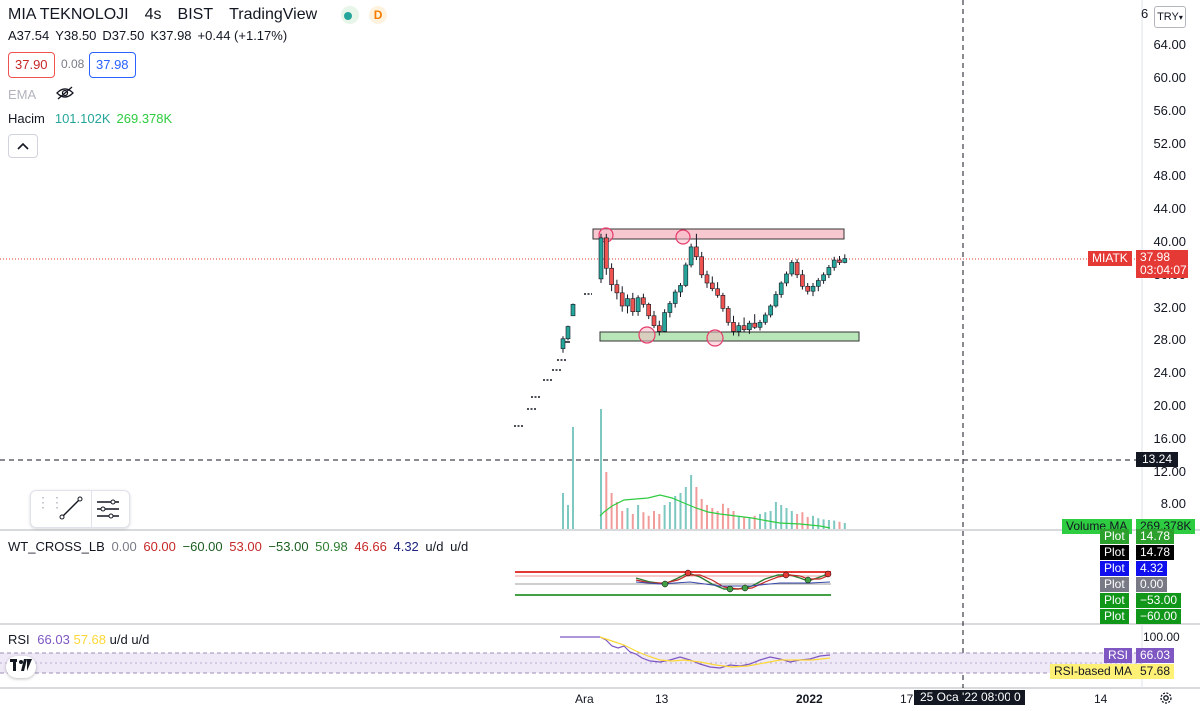 This screenshot has height=711, width=1200. What do you see at coordinates (41, 94) in the screenshot?
I see `ema-legend: EMA` at bounding box center [41, 94].